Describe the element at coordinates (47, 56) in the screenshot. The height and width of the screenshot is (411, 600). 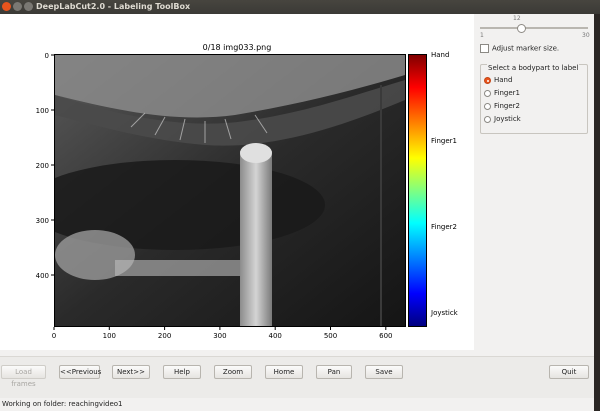
I see `y-tick-label: 0` at that location.